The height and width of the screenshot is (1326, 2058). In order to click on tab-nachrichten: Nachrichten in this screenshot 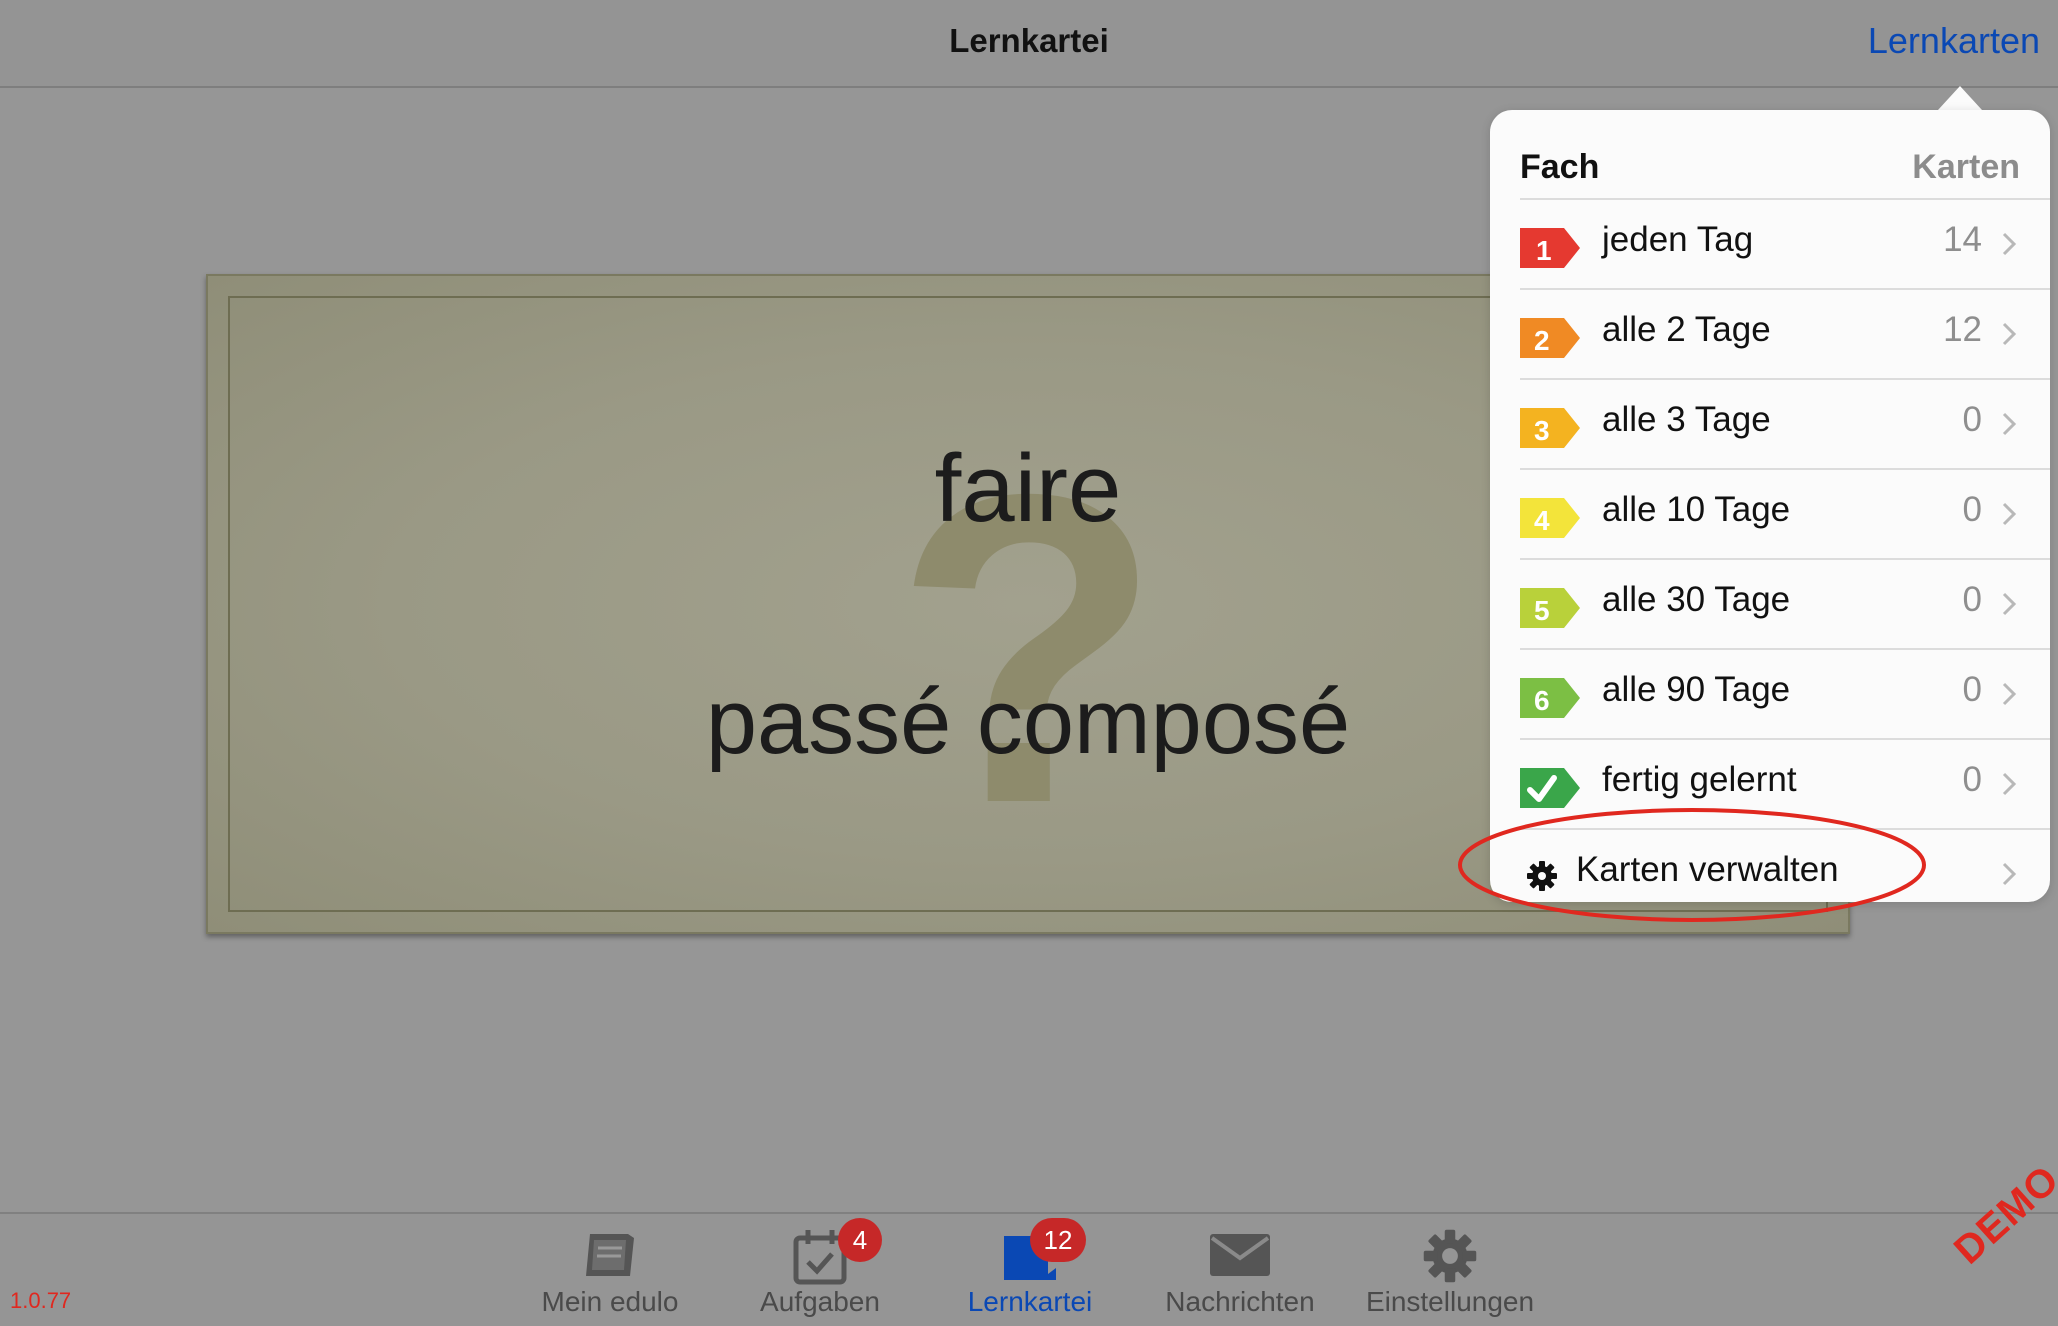, I will do `click(1240, 1270)`.